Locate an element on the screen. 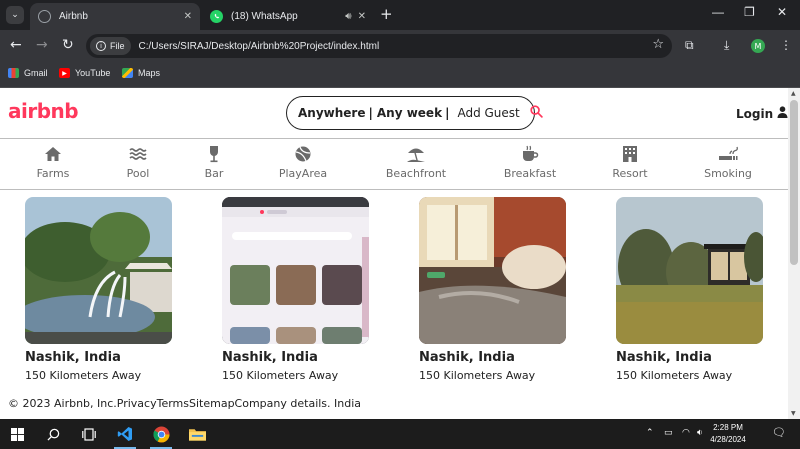 This screenshot has height=449, width=800. tab-strip: ⌄ Airbnb ✕ (18) WhatsApp 🔊︎ ✕ + — ❐ ✕ is located at coordinates (400, 15).